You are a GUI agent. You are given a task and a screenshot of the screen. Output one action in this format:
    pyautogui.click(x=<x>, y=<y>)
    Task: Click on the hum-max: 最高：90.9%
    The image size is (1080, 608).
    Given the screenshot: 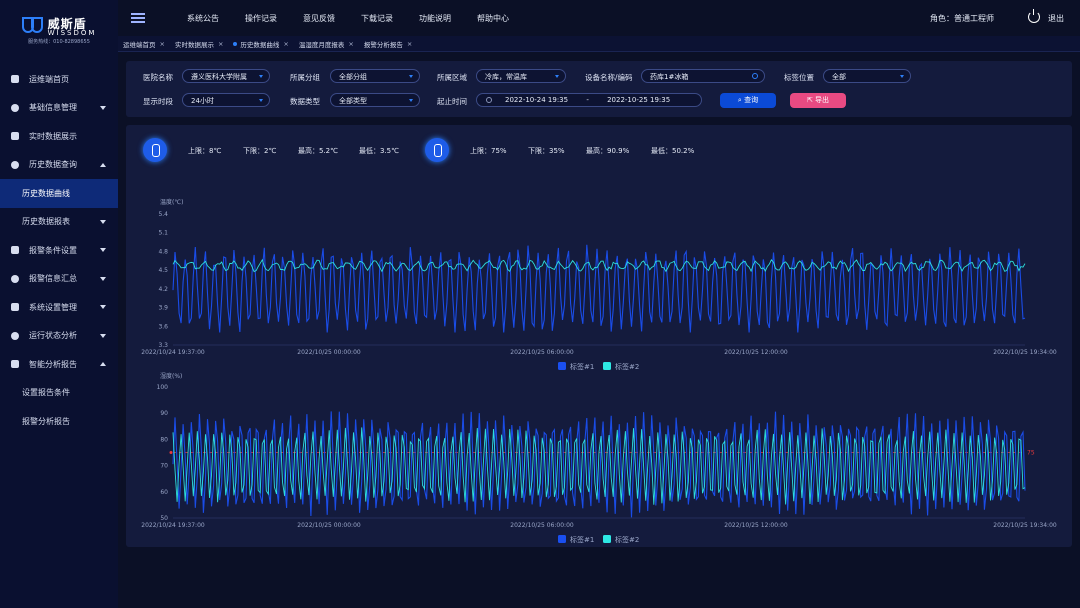 What is the action you would take?
    pyautogui.click(x=608, y=151)
    